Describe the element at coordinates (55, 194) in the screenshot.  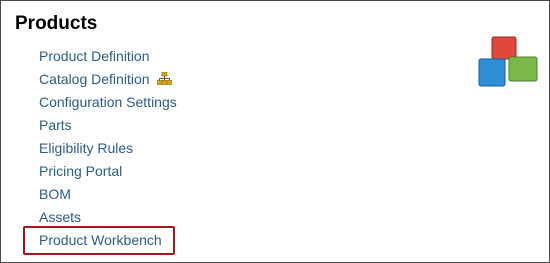
I see `bom-link: BOM` at that location.